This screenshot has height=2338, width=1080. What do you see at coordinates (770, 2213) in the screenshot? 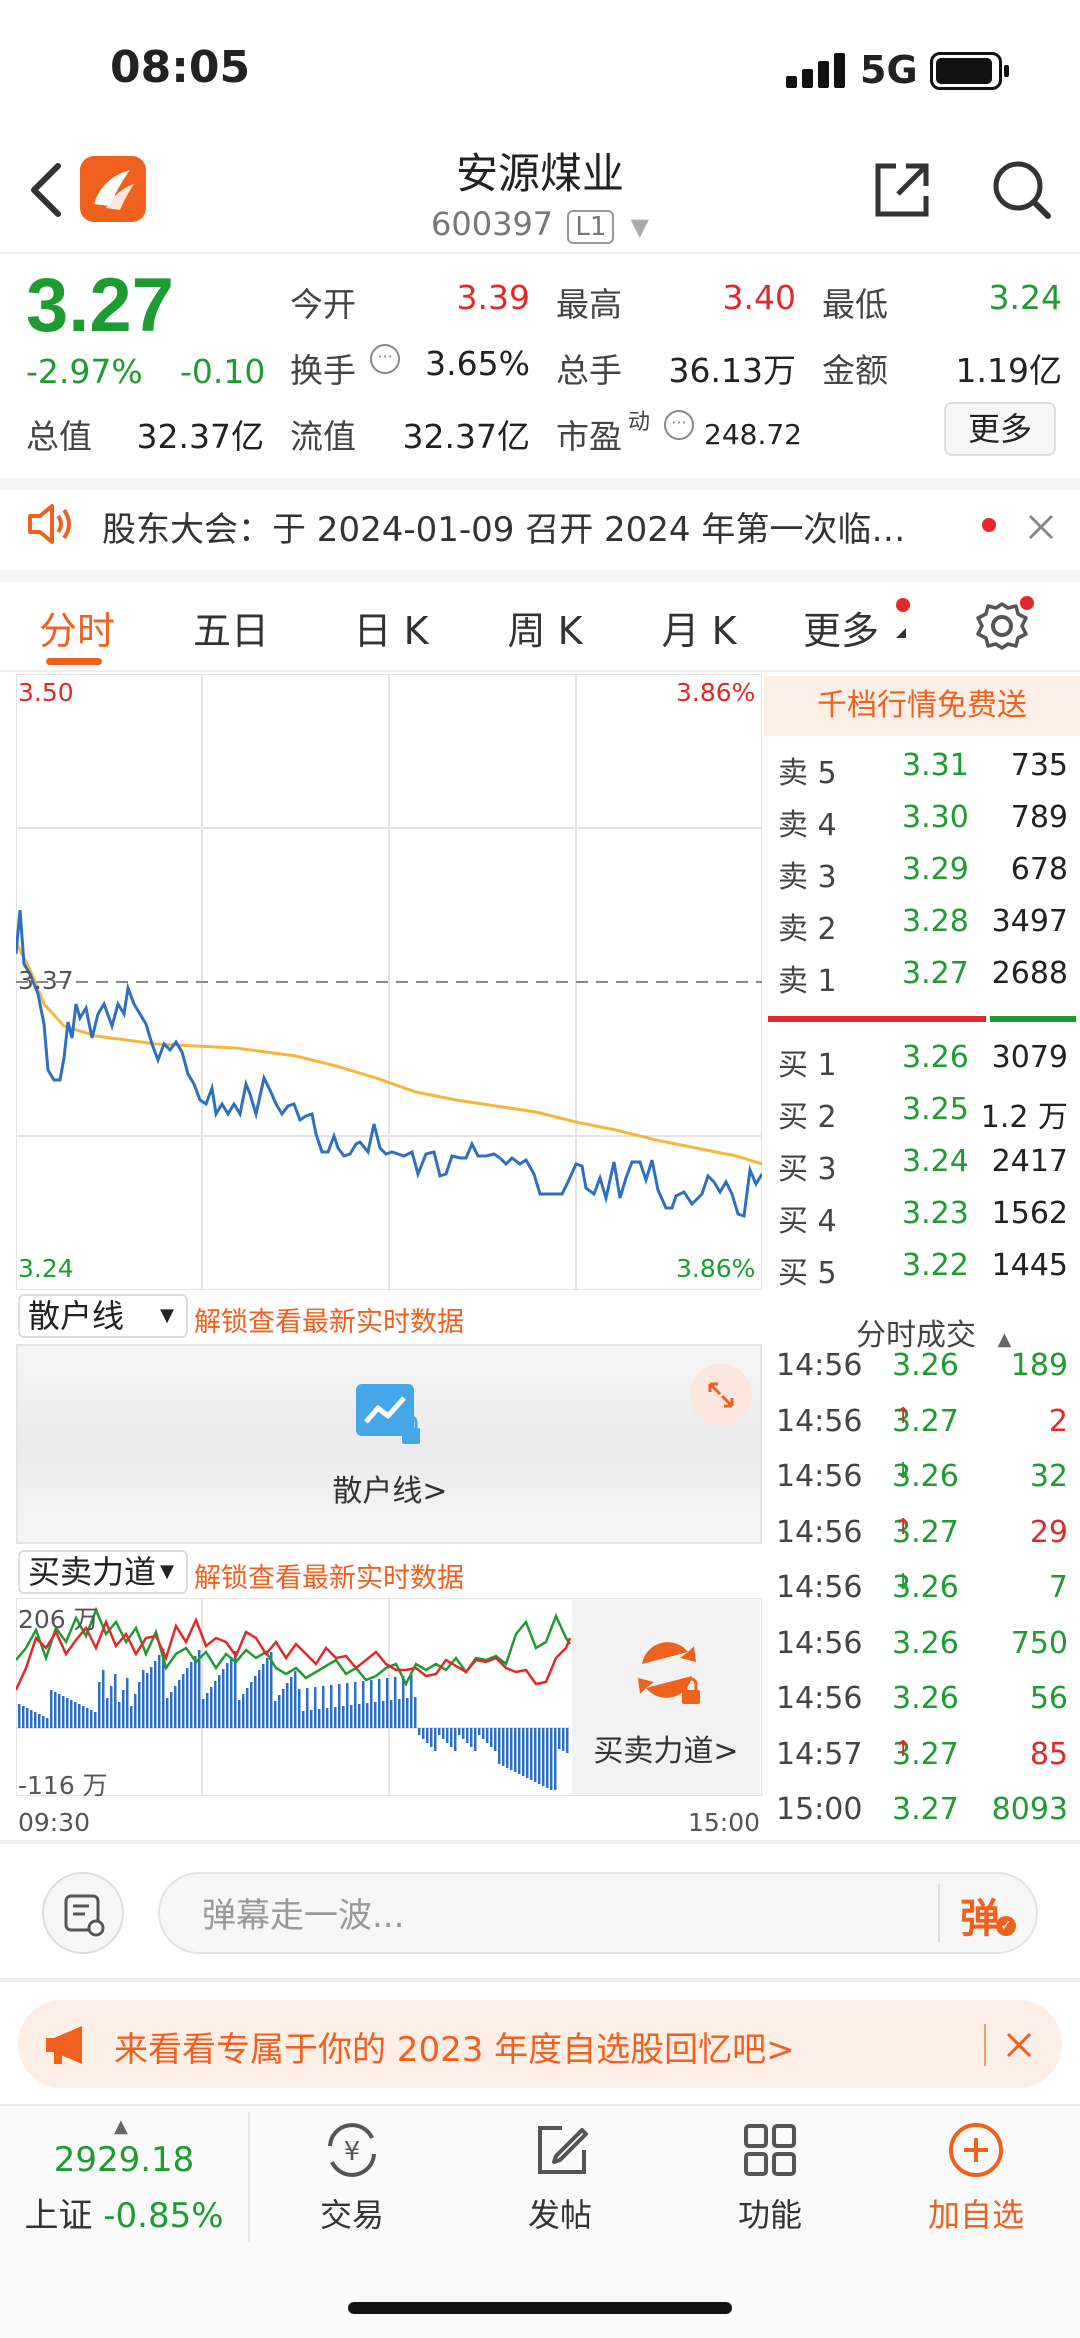
I see `nav-functions: 功能` at bounding box center [770, 2213].